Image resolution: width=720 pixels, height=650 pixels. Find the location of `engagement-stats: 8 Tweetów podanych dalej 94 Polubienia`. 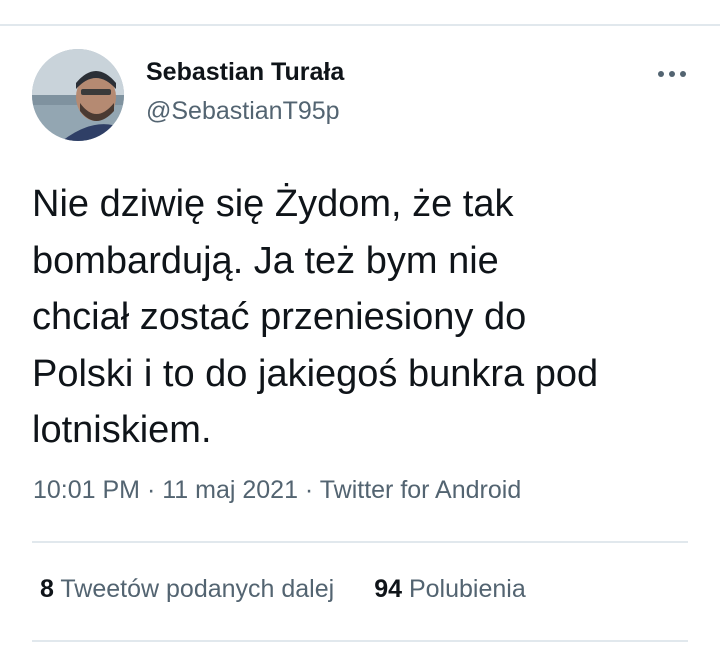

engagement-stats: 8 Tweetów podanych dalej 94 Polubienia is located at coordinates (283, 589).